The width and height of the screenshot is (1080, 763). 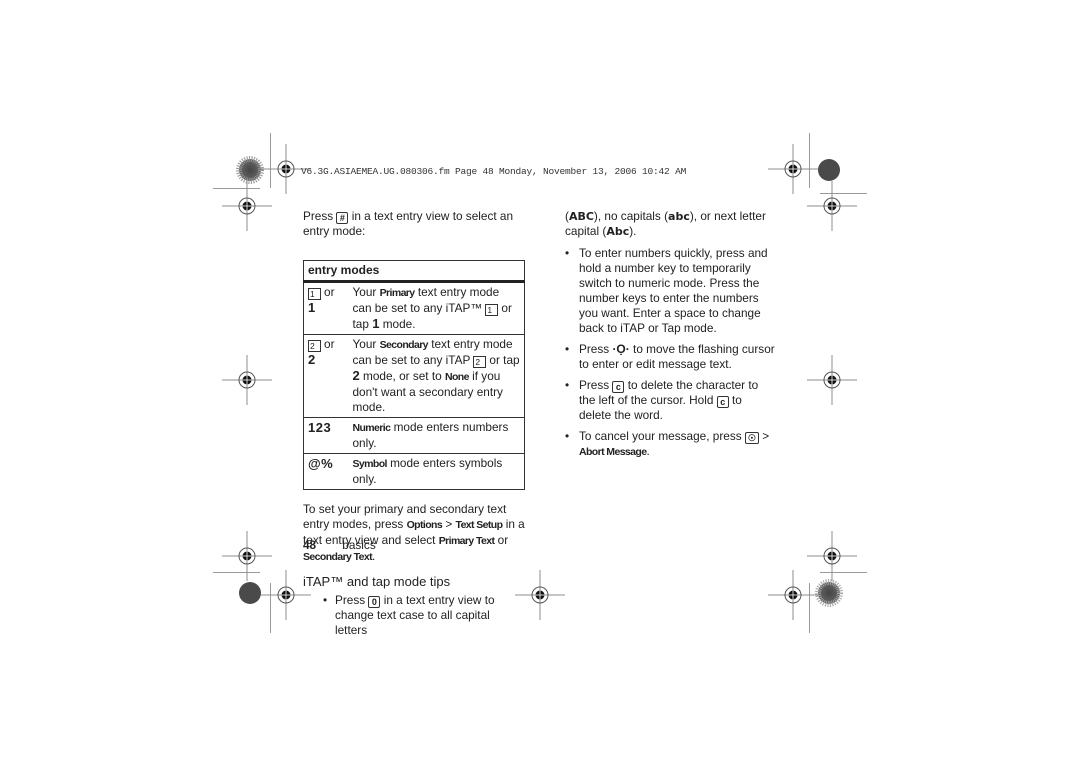 What do you see at coordinates (326, 376) in the screenshot?
I see `mode-key-cell: 2 or 2` at bounding box center [326, 376].